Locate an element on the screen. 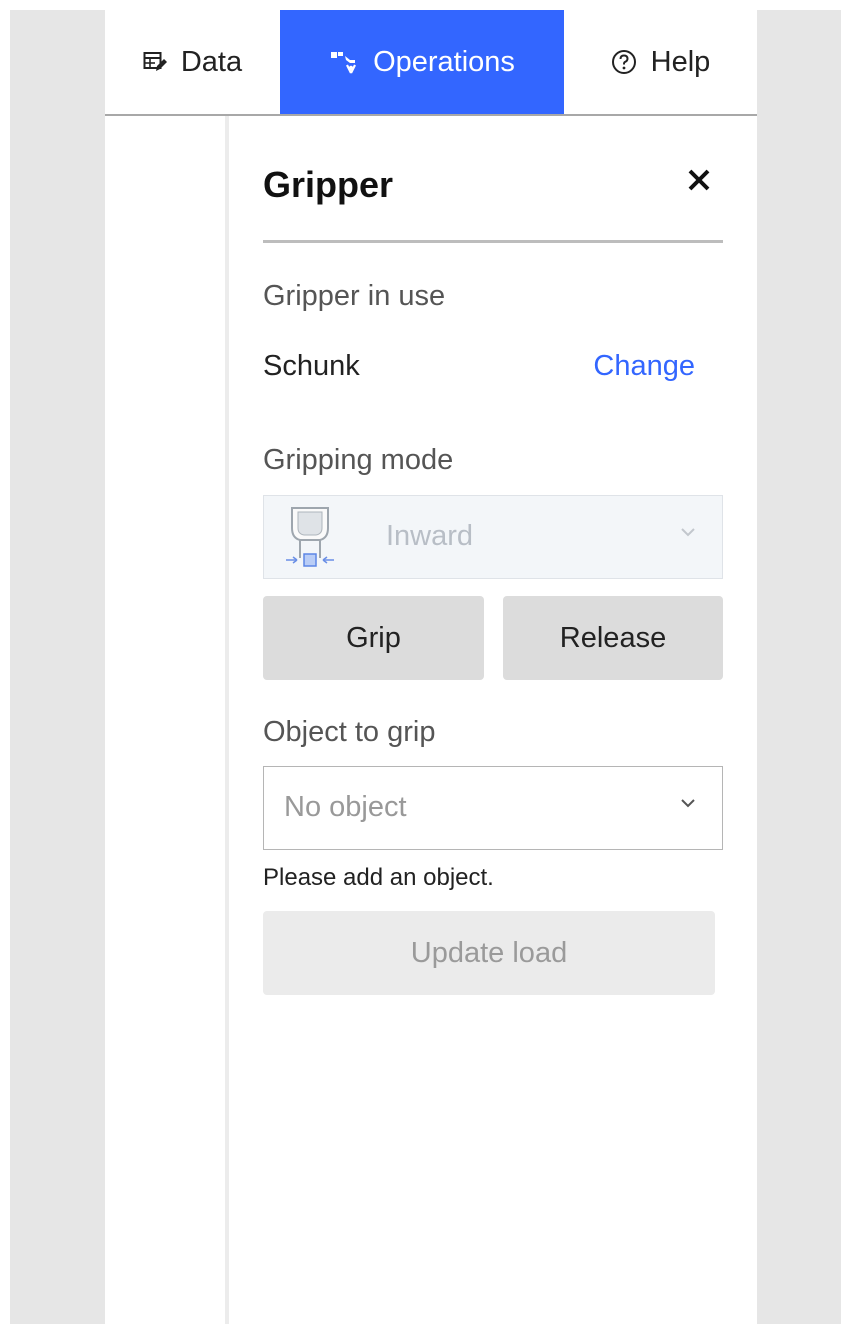  close-button is located at coordinates (699, 180).